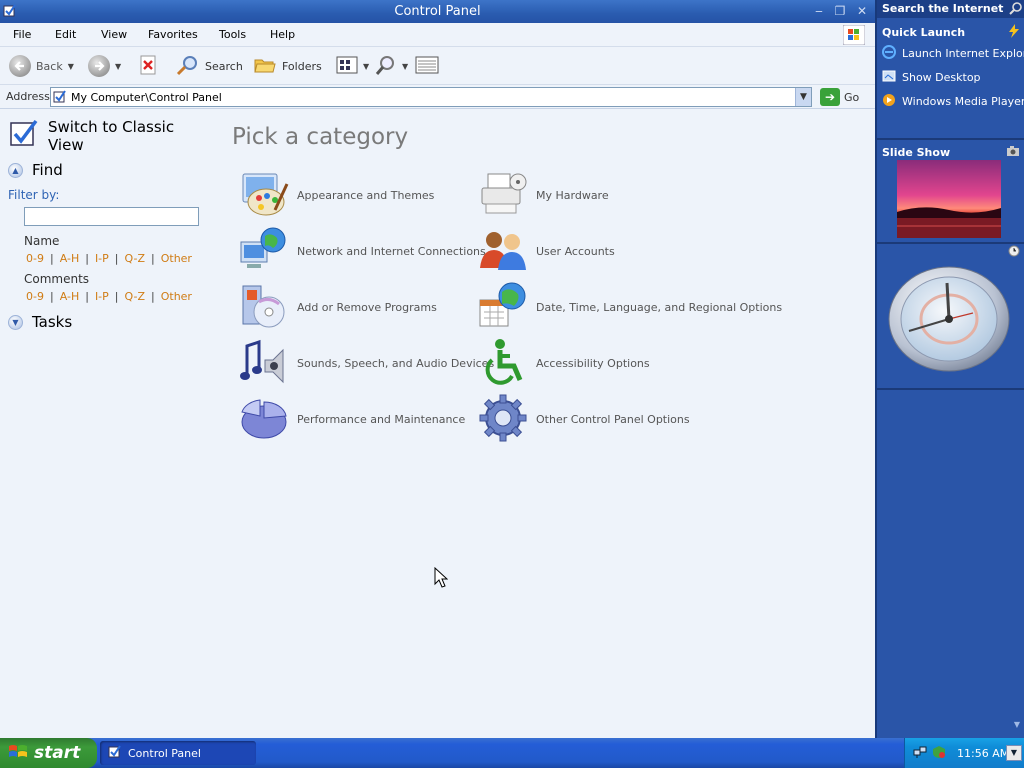 This screenshot has width=1024, height=768. What do you see at coordinates (352, 66) in the screenshot?
I see `views-button: ▼` at bounding box center [352, 66].